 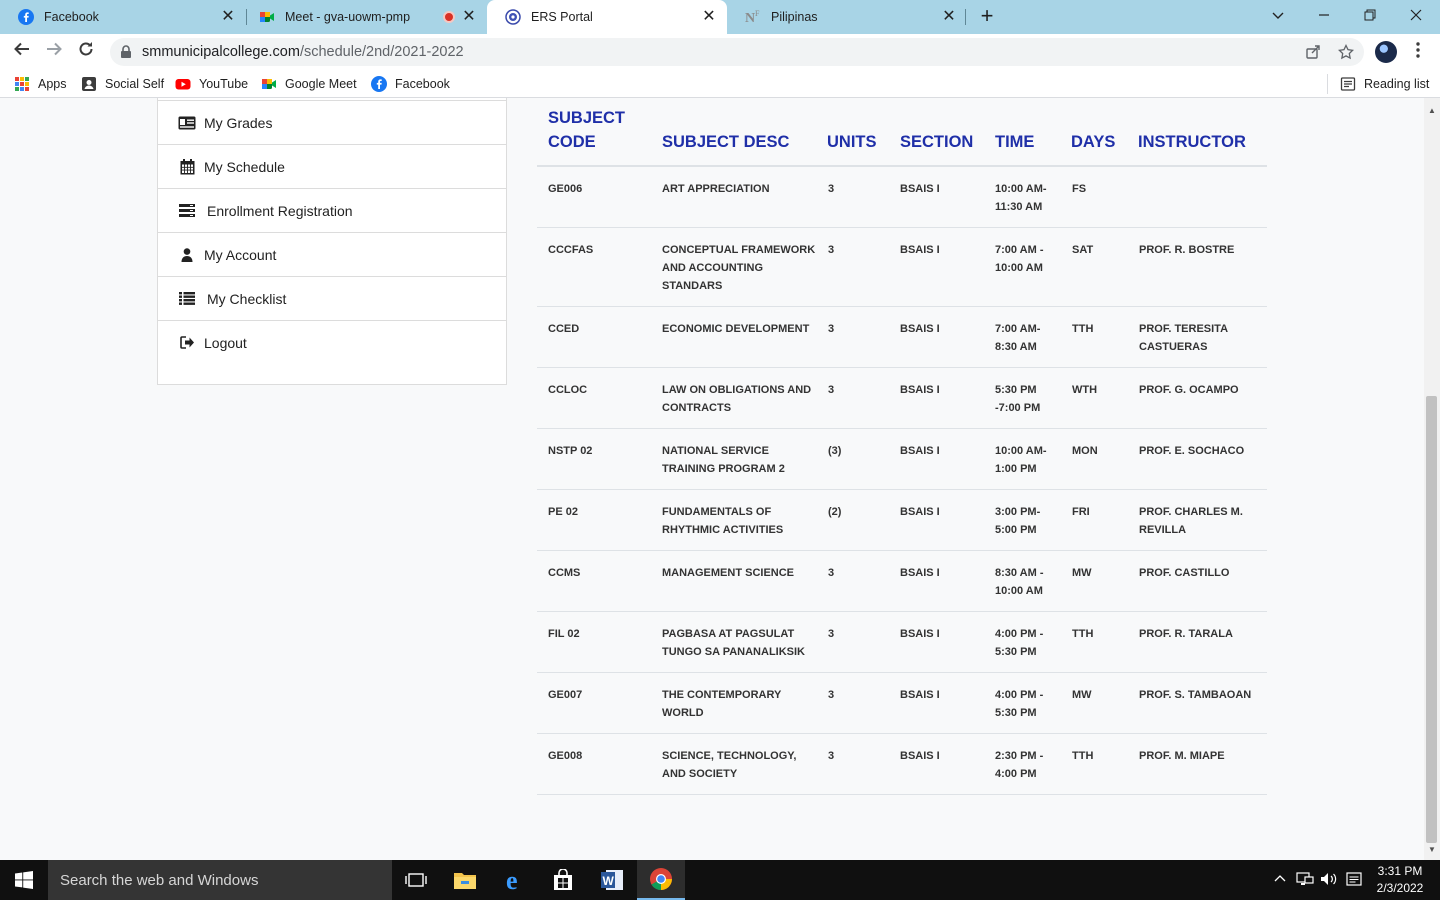 I want to click on taskbar-chrome, so click(x=661, y=880).